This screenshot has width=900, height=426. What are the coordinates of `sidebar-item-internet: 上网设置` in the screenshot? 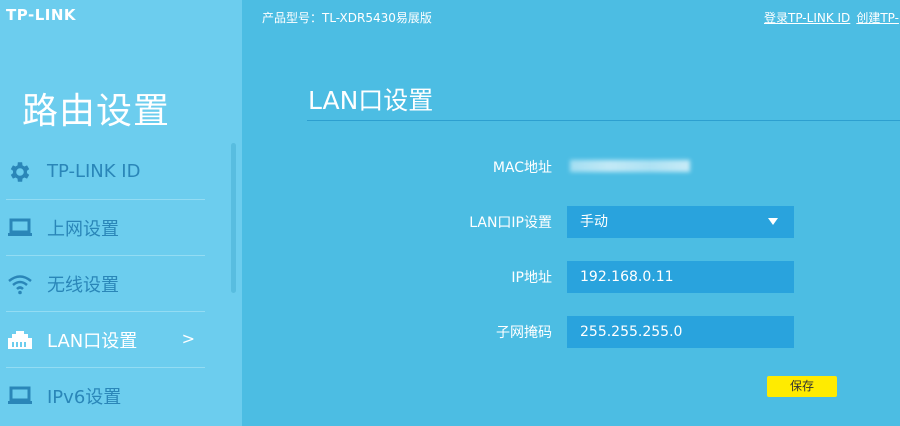 It's located at (105, 228).